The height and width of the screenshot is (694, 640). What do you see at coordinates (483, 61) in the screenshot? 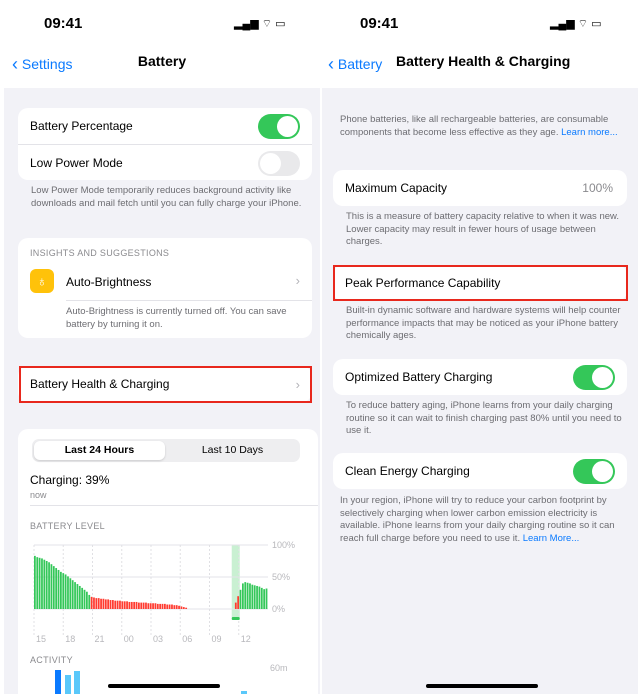
I see `page-title: Battery Health & Charging` at bounding box center [483, 61].